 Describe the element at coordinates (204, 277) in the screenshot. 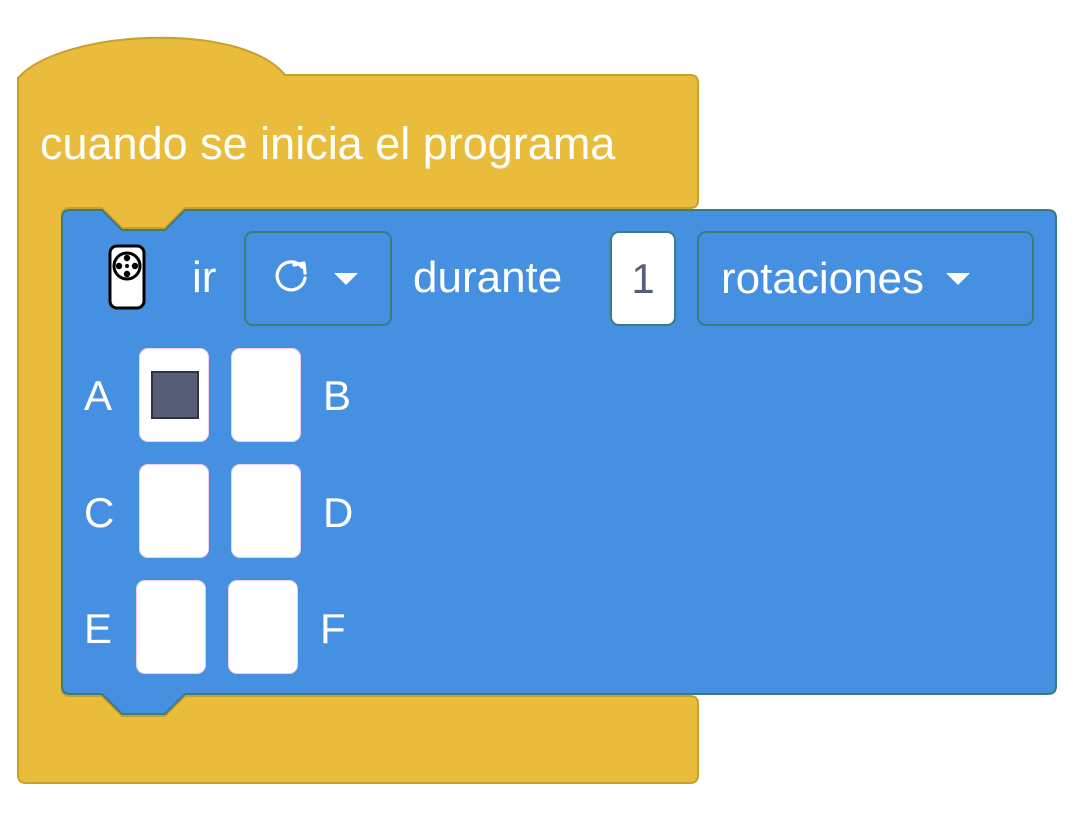

I see `verb-label: ir` at that location.